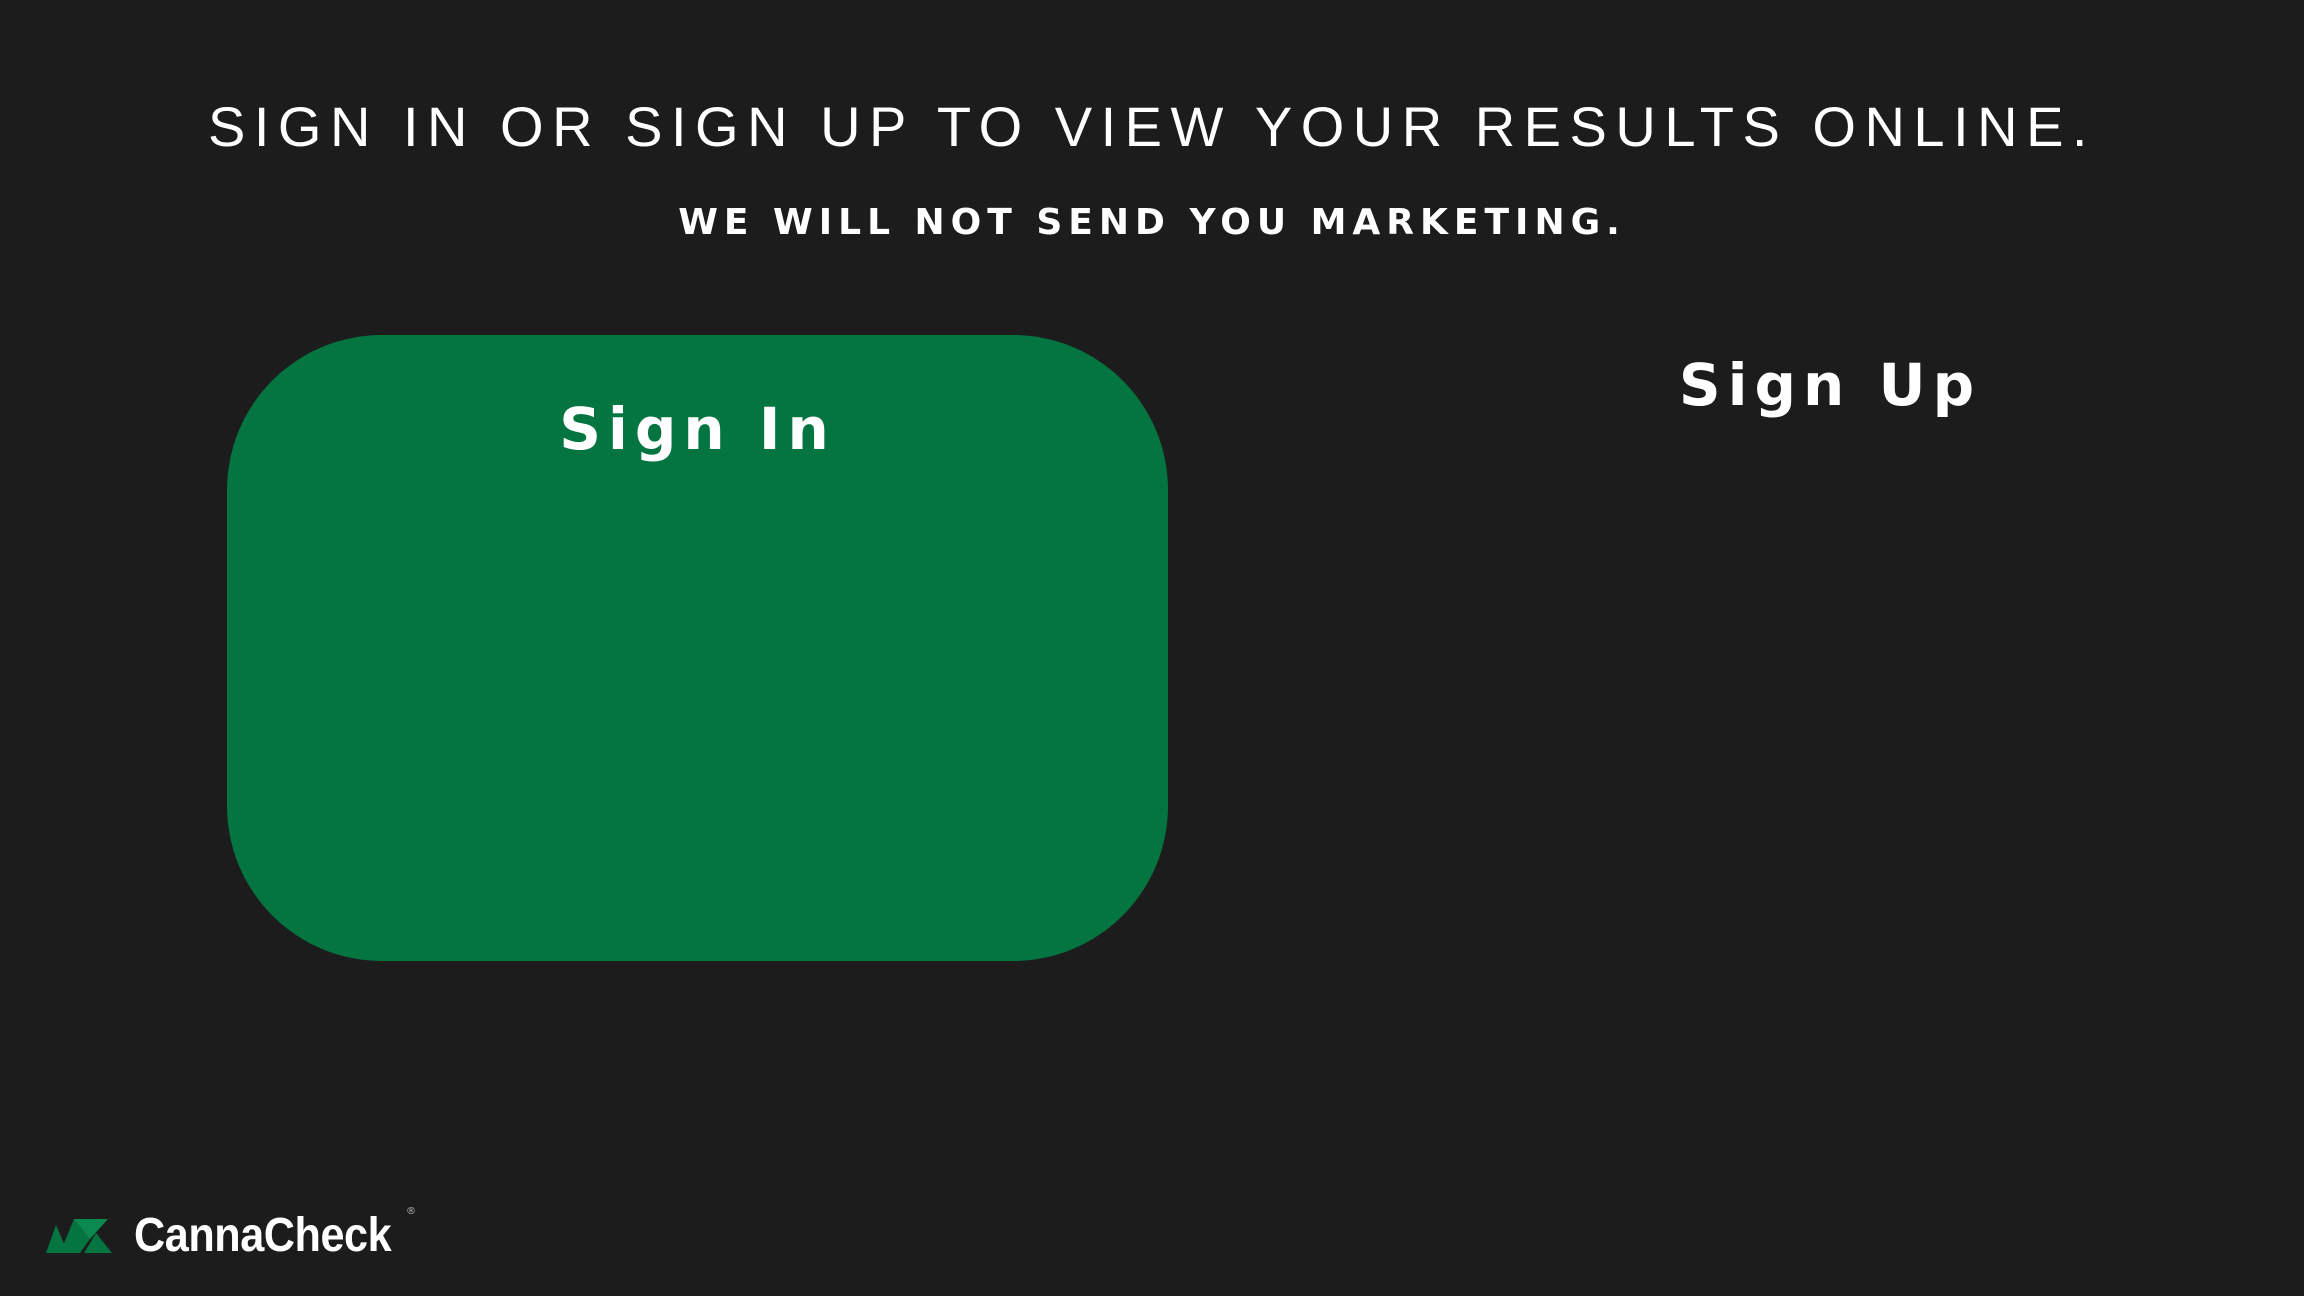  I want to click on registered-mark: ®, so click(411, 1211).